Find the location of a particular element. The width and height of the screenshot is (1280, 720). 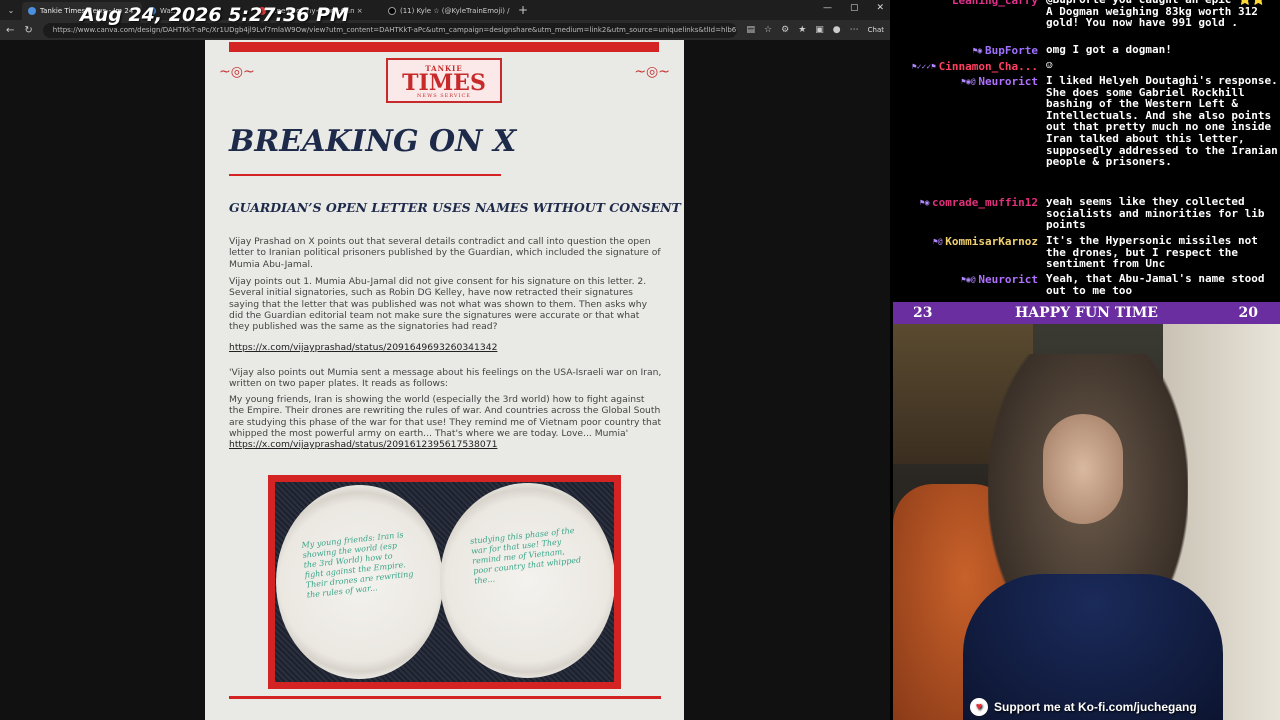

stream-timestamp: Aug 24, 2026 5:27:36 PM is located at coordinates (214, 15).